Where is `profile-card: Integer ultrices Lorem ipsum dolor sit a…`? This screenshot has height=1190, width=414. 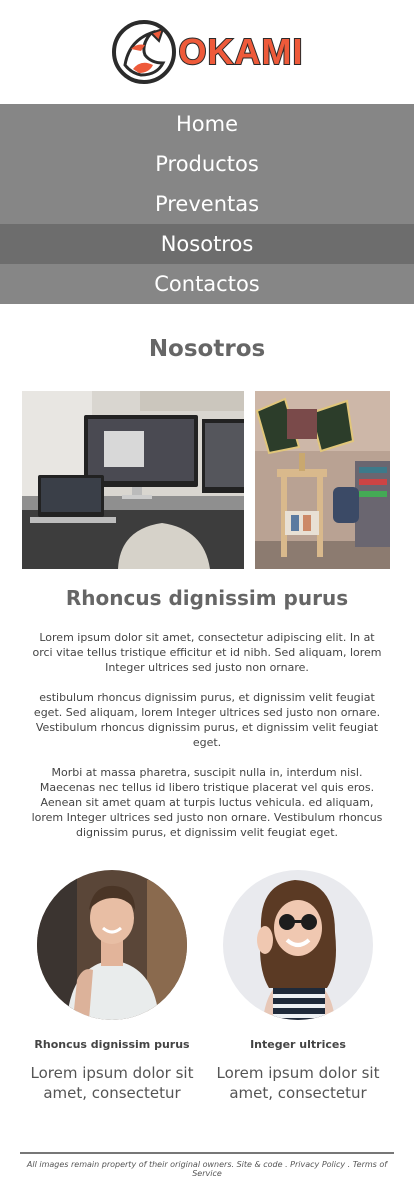
profile-card: Integer ultrices Lorem ipsum dolor sit a… is located at coordinates (298, 986).